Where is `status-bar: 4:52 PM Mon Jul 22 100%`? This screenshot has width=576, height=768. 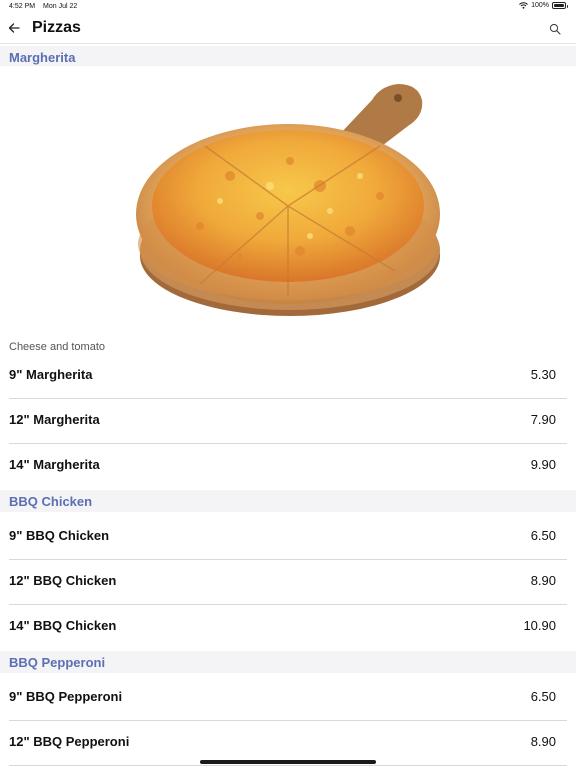
status-bar: 4:52 PM Mon Jul 22 100% is located at coordinates (288, 7).